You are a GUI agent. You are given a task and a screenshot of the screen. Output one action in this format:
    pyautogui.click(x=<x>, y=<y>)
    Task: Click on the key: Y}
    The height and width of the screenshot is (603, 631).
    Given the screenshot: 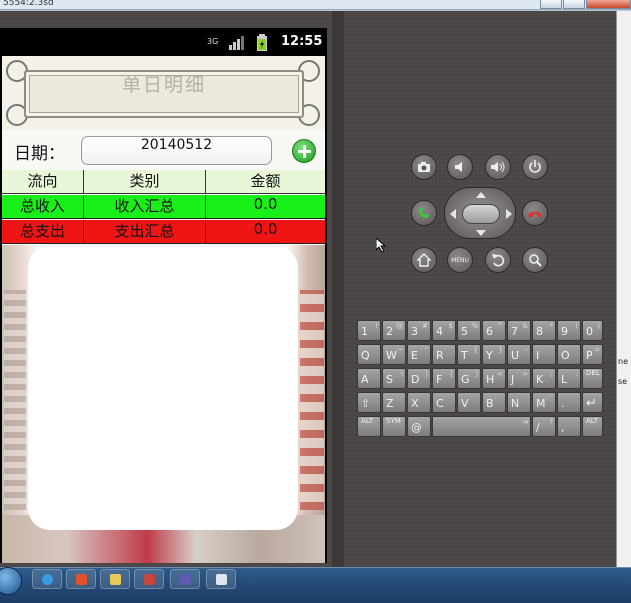 What is the action you would take?
    pyautogui.click(x=494, y=354)
    